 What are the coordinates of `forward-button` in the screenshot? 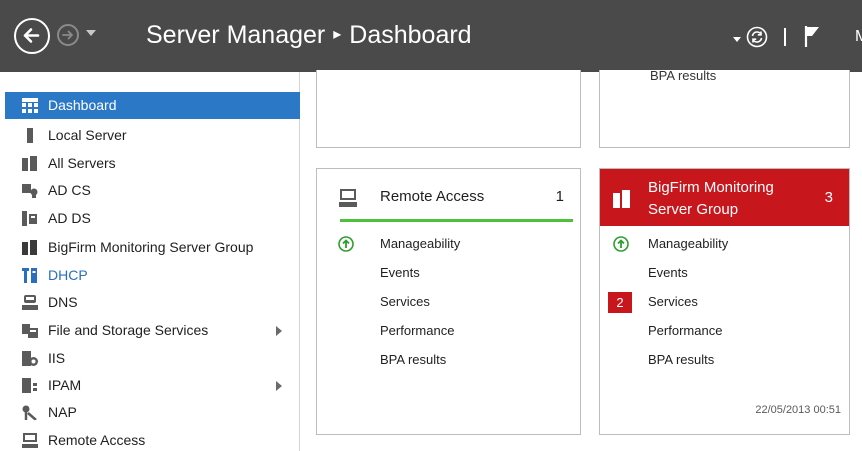 It's located at (68, 35).